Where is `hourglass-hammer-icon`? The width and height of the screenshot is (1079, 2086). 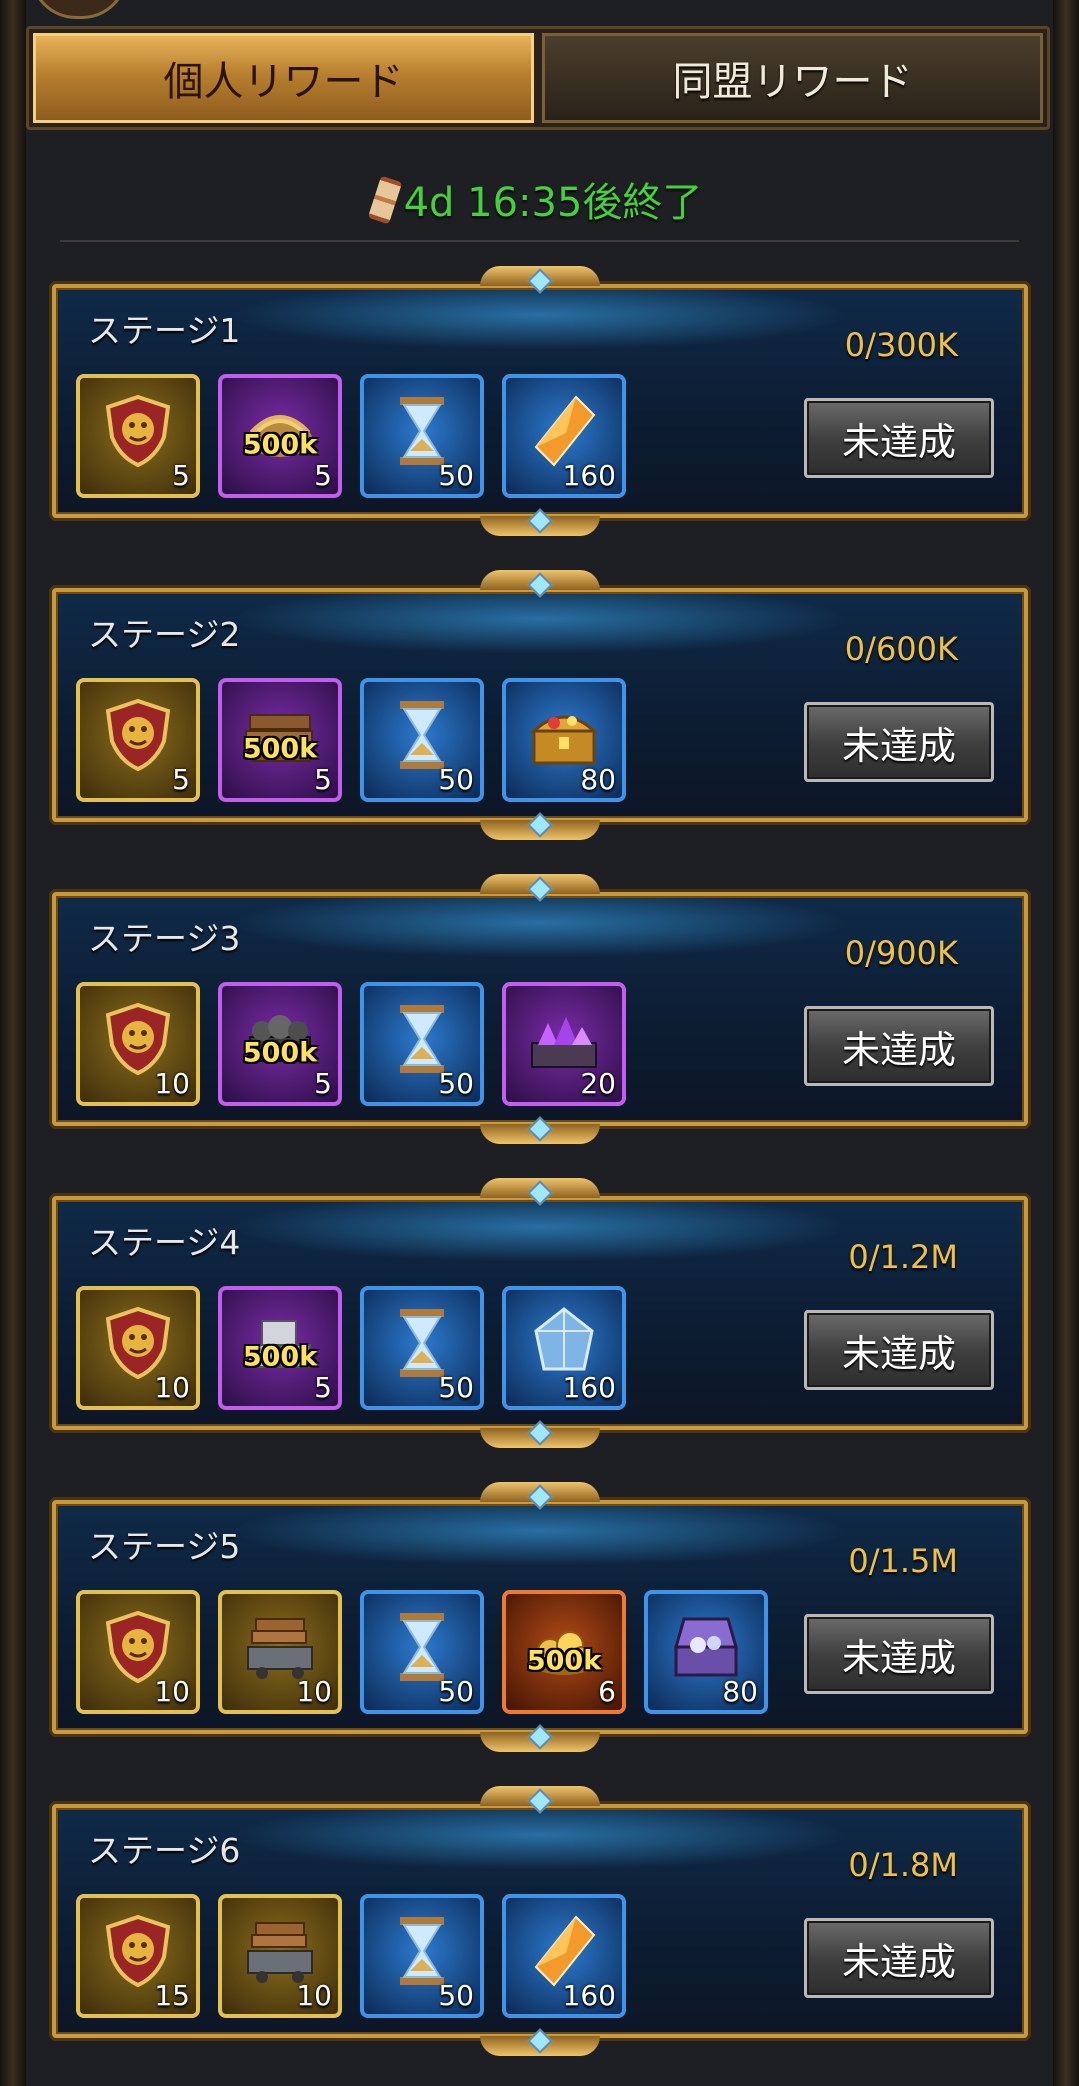
hourglass-hammer-icon is located at coordinates (422, 431).